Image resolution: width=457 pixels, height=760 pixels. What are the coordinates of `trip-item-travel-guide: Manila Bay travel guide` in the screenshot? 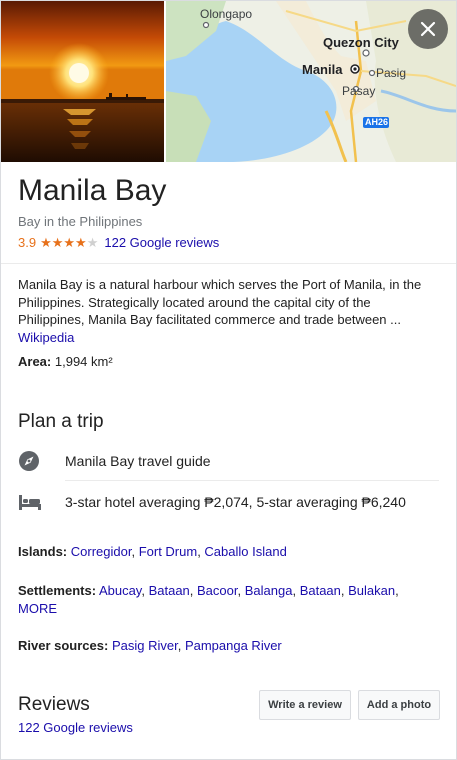 It's located at (114, 461).